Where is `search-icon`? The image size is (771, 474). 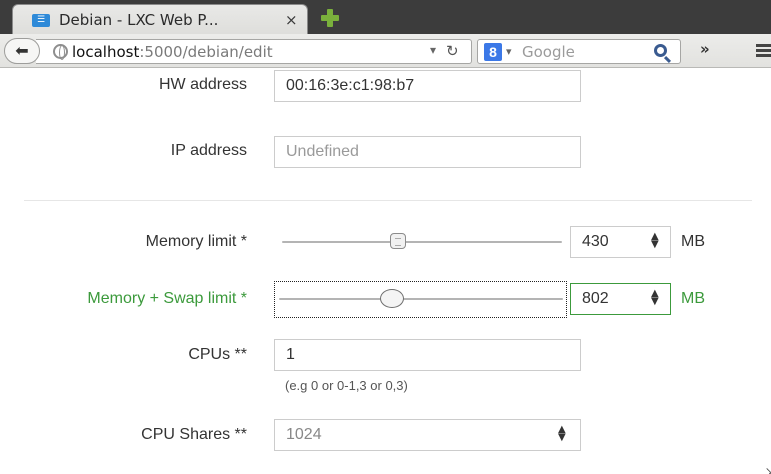 search-icon is located at coordinates (660, 50).